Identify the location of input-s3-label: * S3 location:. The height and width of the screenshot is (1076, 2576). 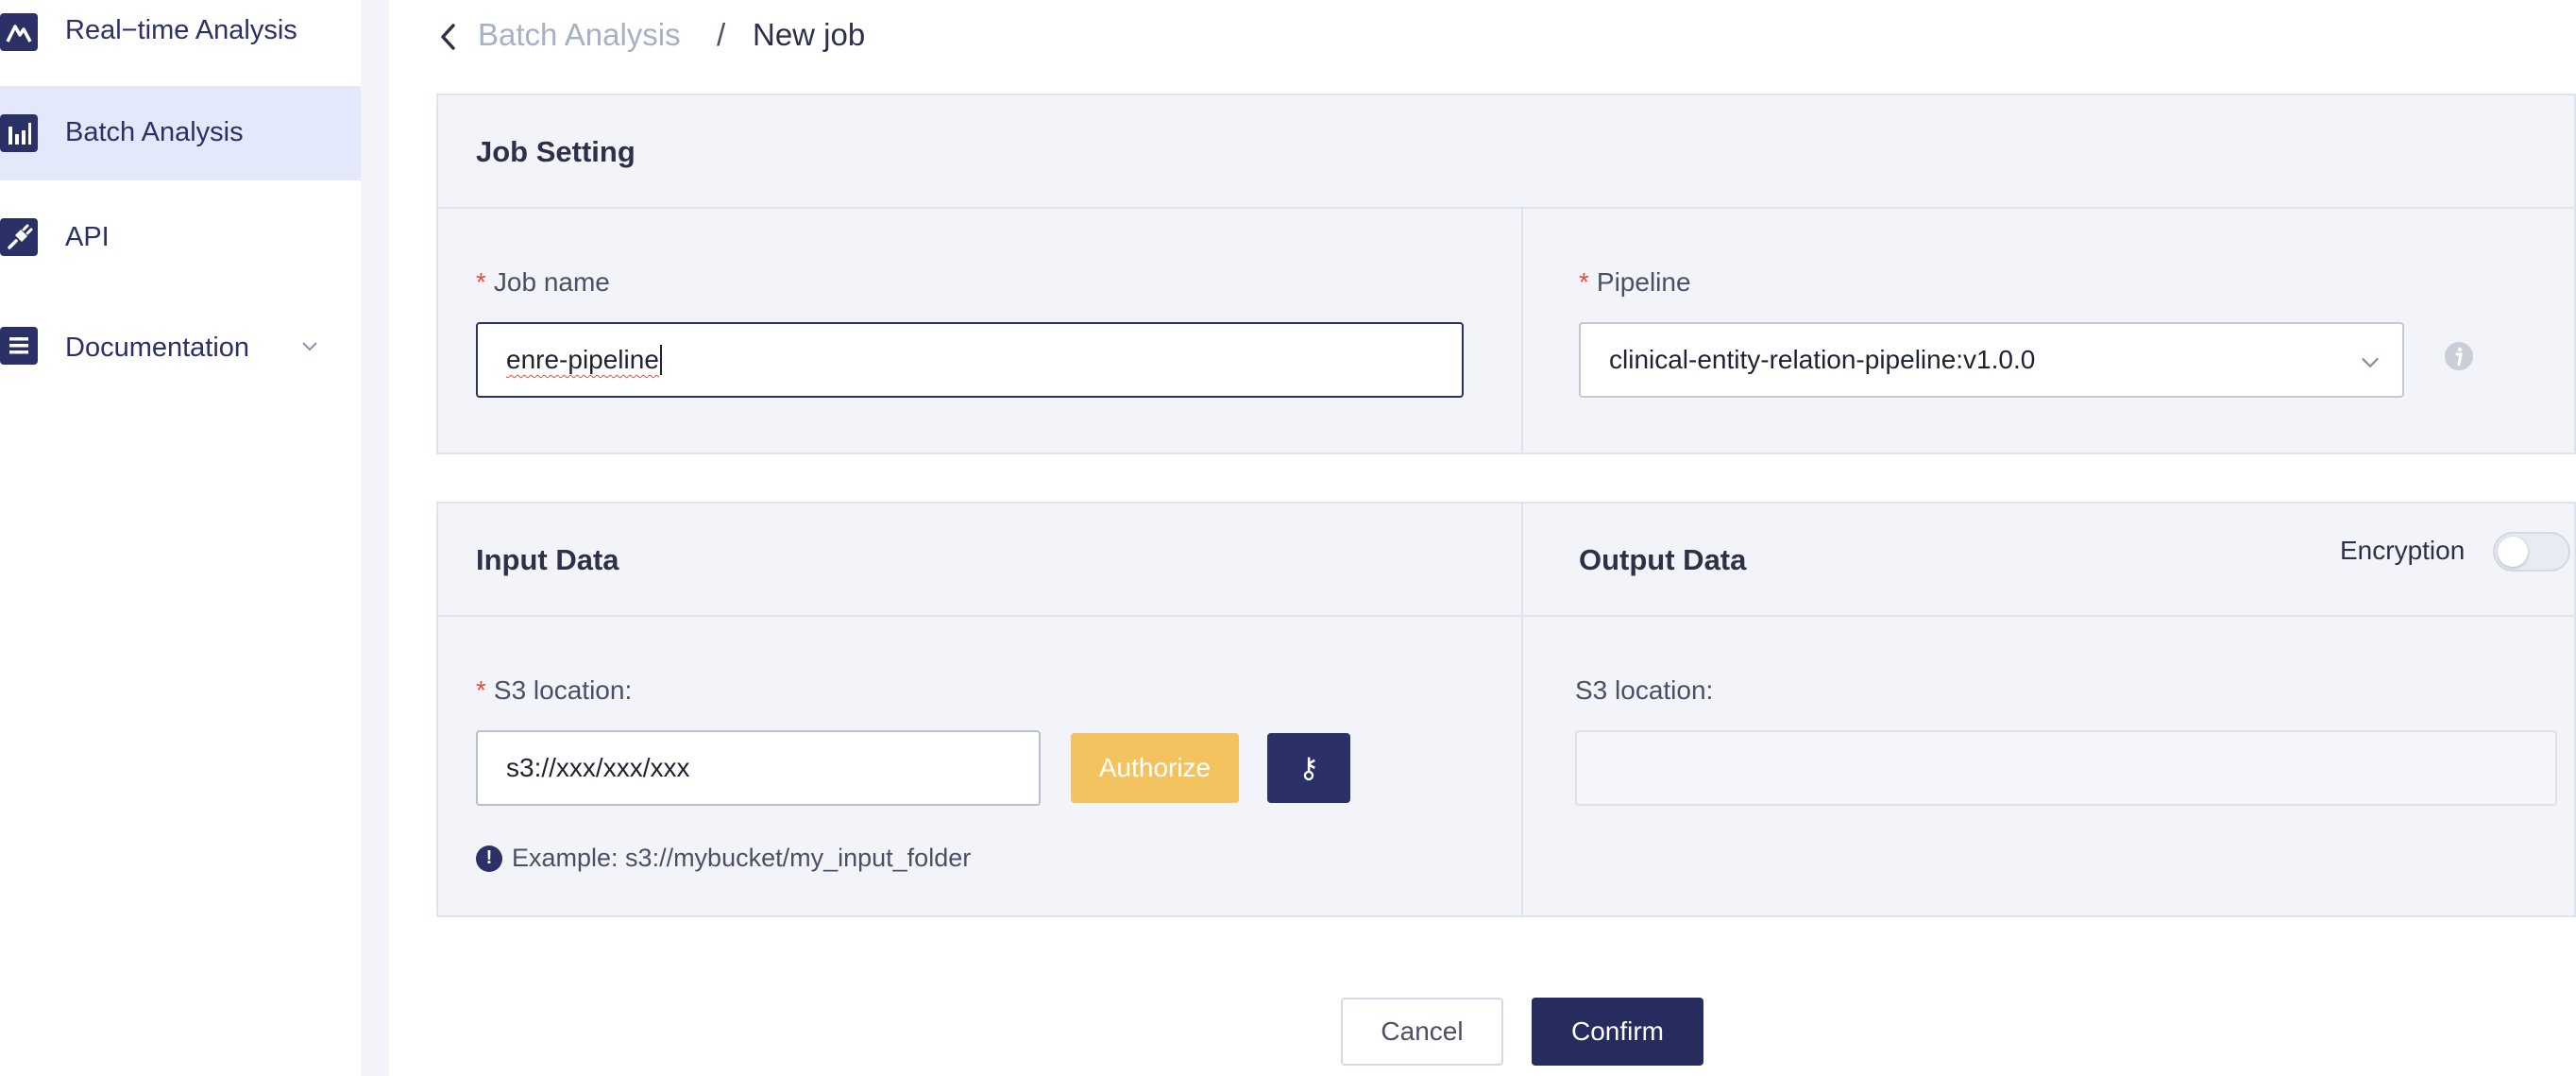
(554, 690).